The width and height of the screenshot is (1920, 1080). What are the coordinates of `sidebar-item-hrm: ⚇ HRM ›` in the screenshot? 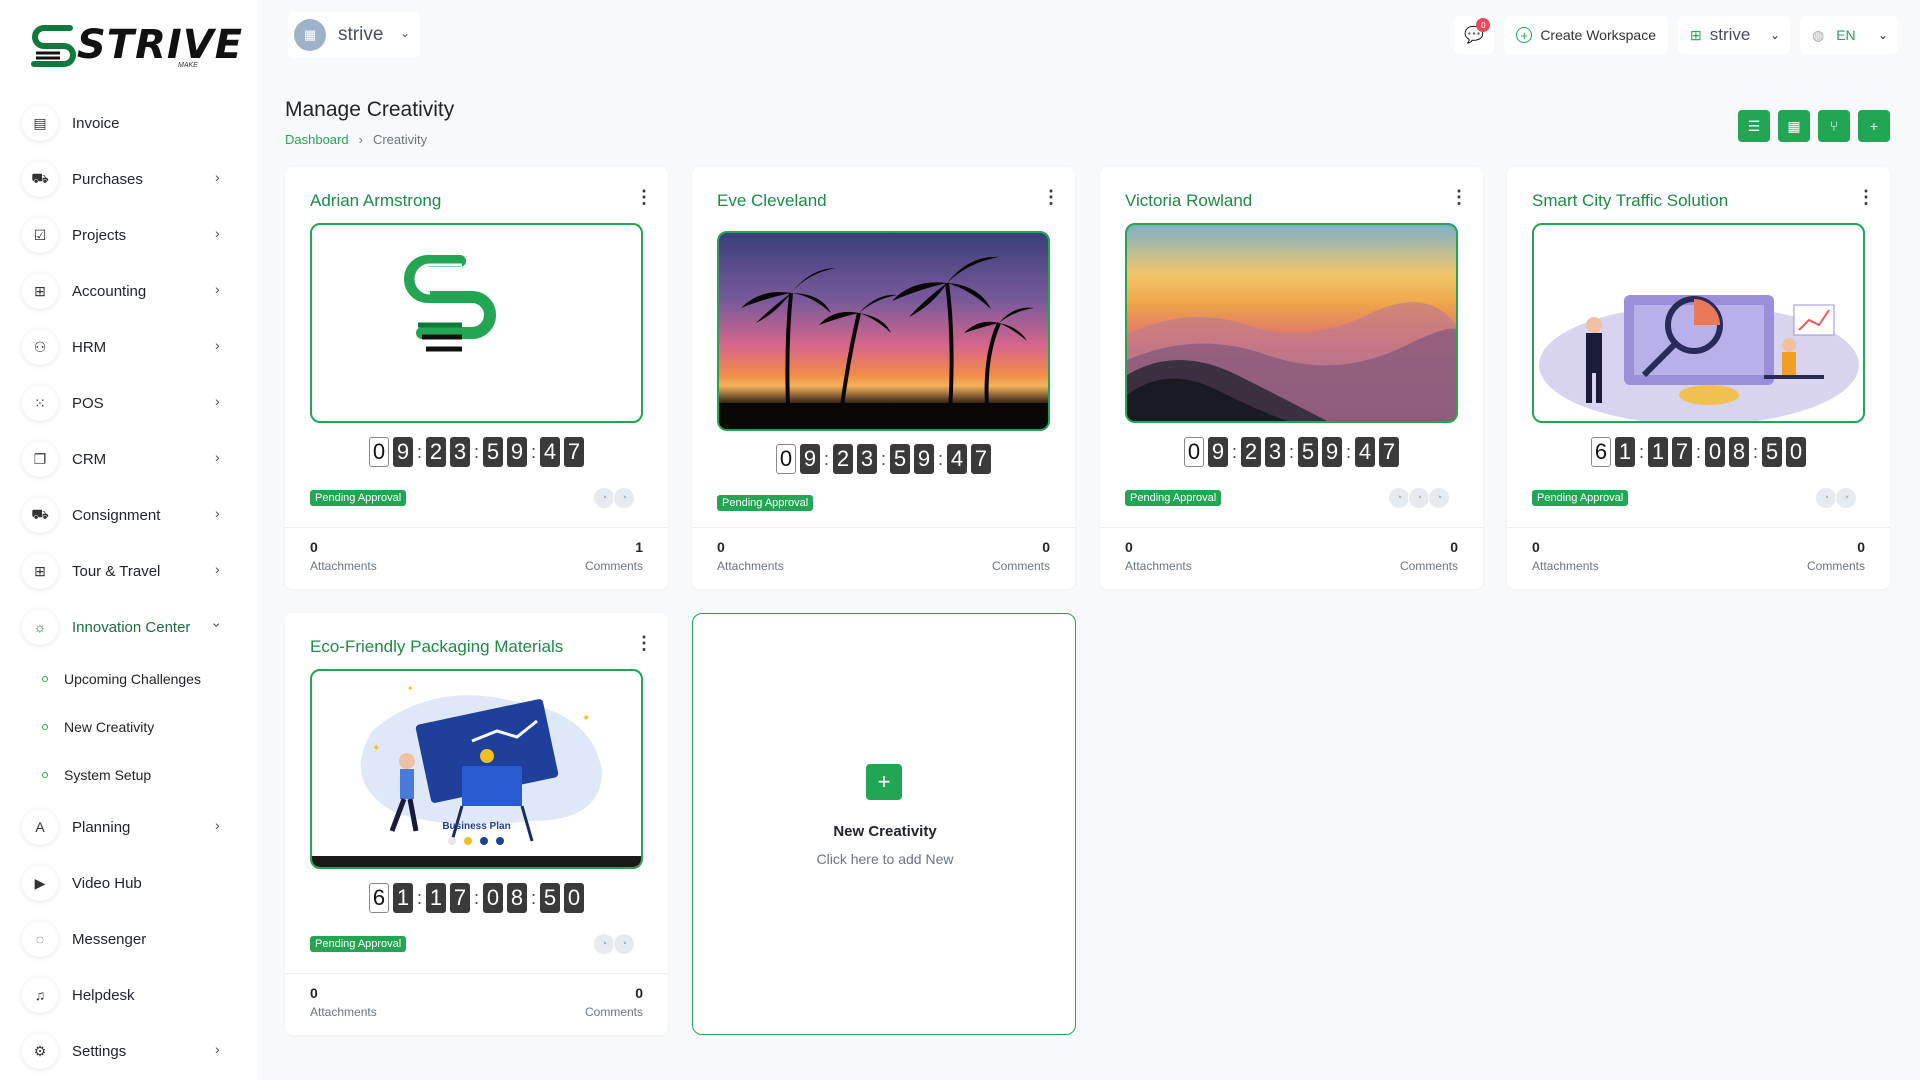 It's located at (129, 347).